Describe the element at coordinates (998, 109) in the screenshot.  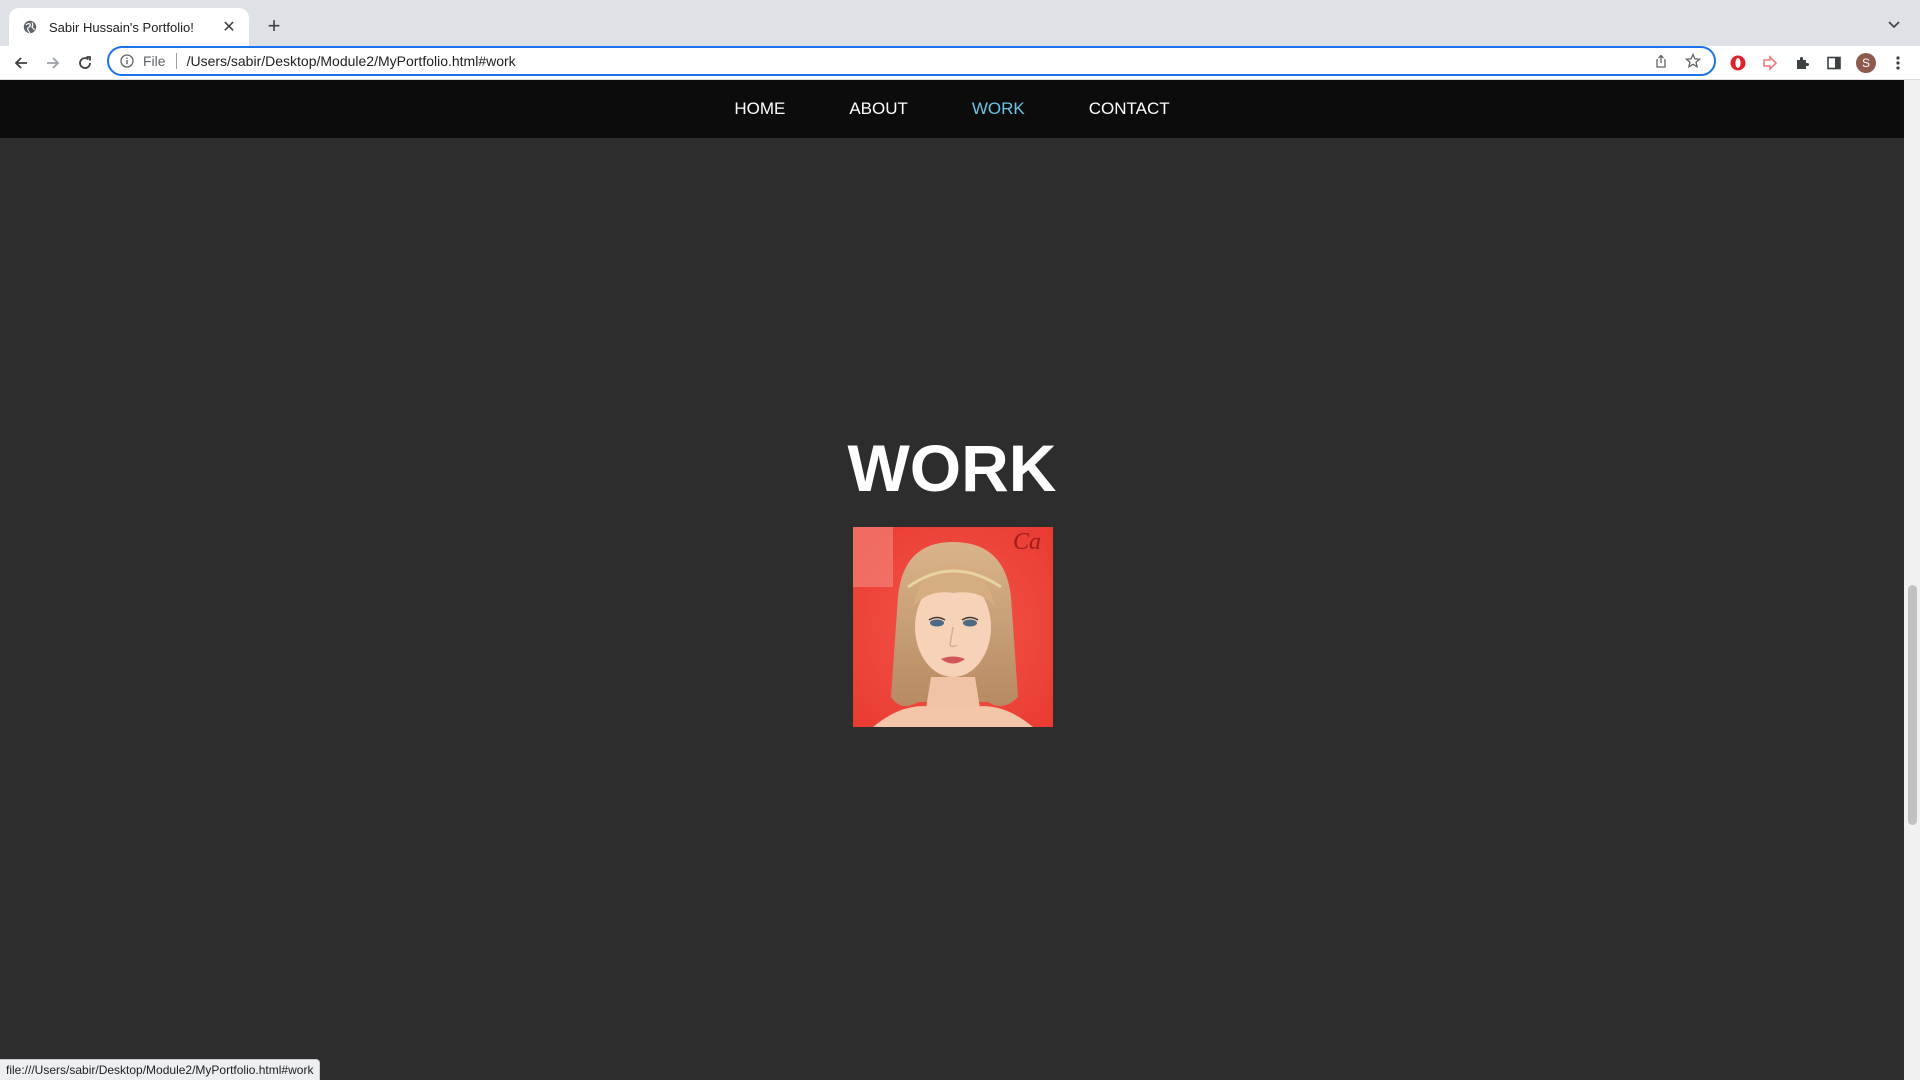
I see `nav-work: WORK` at that location.